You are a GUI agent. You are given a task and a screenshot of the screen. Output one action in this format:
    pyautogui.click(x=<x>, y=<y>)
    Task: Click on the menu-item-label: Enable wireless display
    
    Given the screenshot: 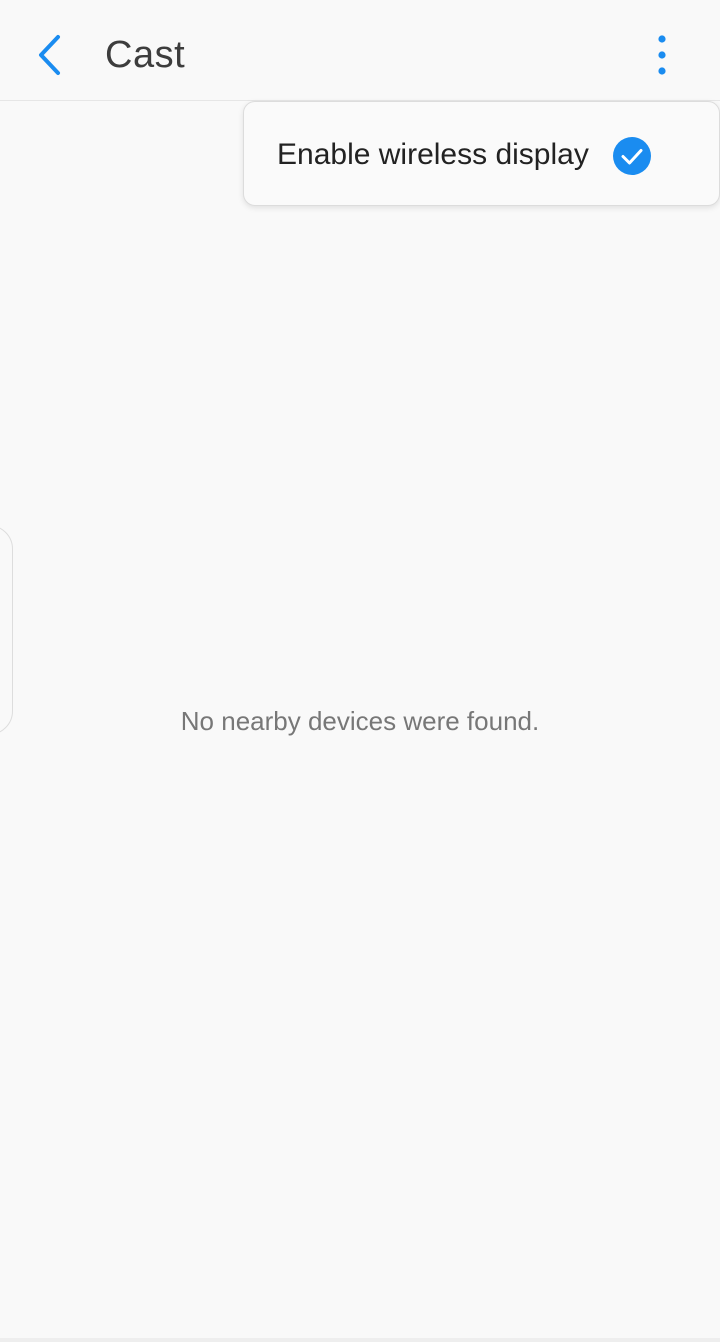 What is the action you would take?
    pyautogui.click(x=433, y=154)
    